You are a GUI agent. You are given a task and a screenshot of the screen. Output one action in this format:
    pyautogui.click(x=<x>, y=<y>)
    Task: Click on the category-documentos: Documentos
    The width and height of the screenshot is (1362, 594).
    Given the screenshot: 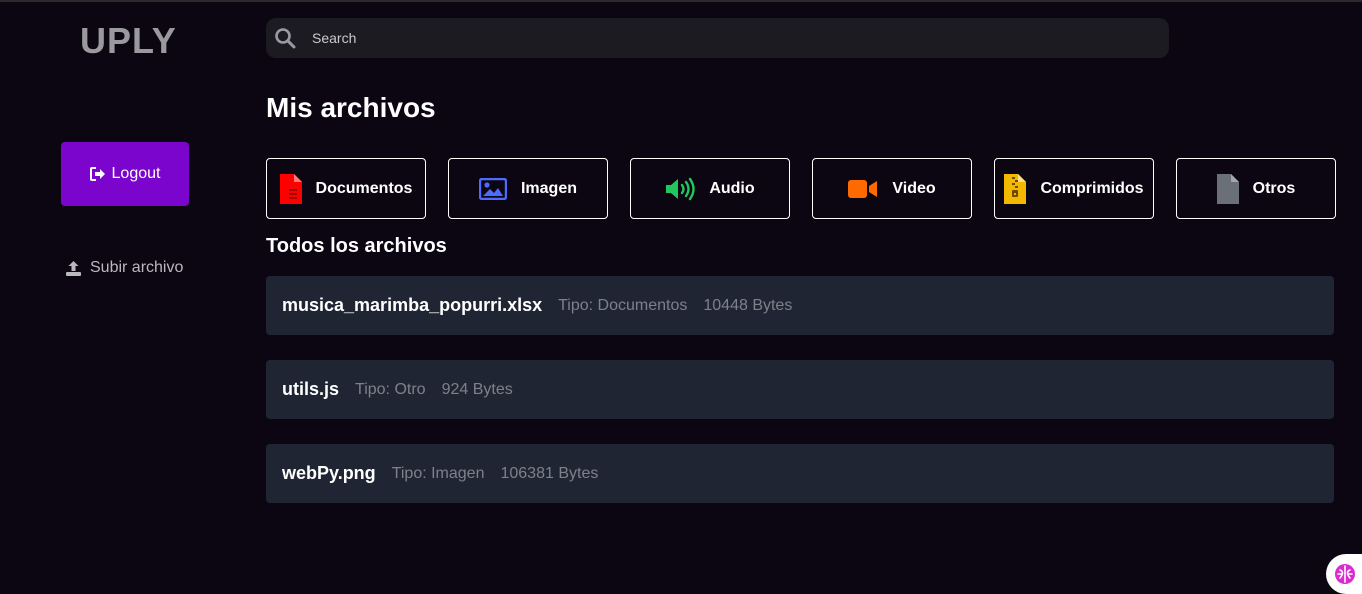 What is the action you would take?
    pyautogui.click(x=346, y=188)
    